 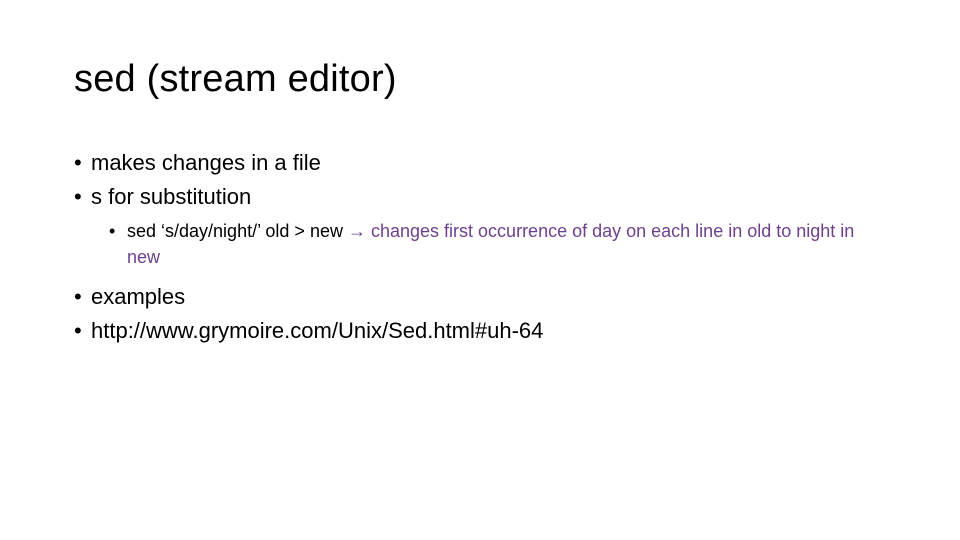 What do you see at coordinates (356, 231) in the screenshot?
I see `arrow-right-icon: →` at bounding box center [356, 231].